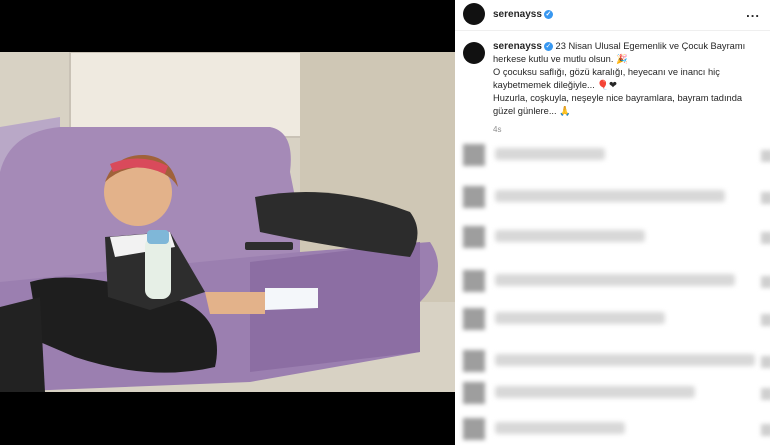  Describe the element at coordinates (523, 14) in the screenshot. I see `username-link: serenayss ✓` at that location.